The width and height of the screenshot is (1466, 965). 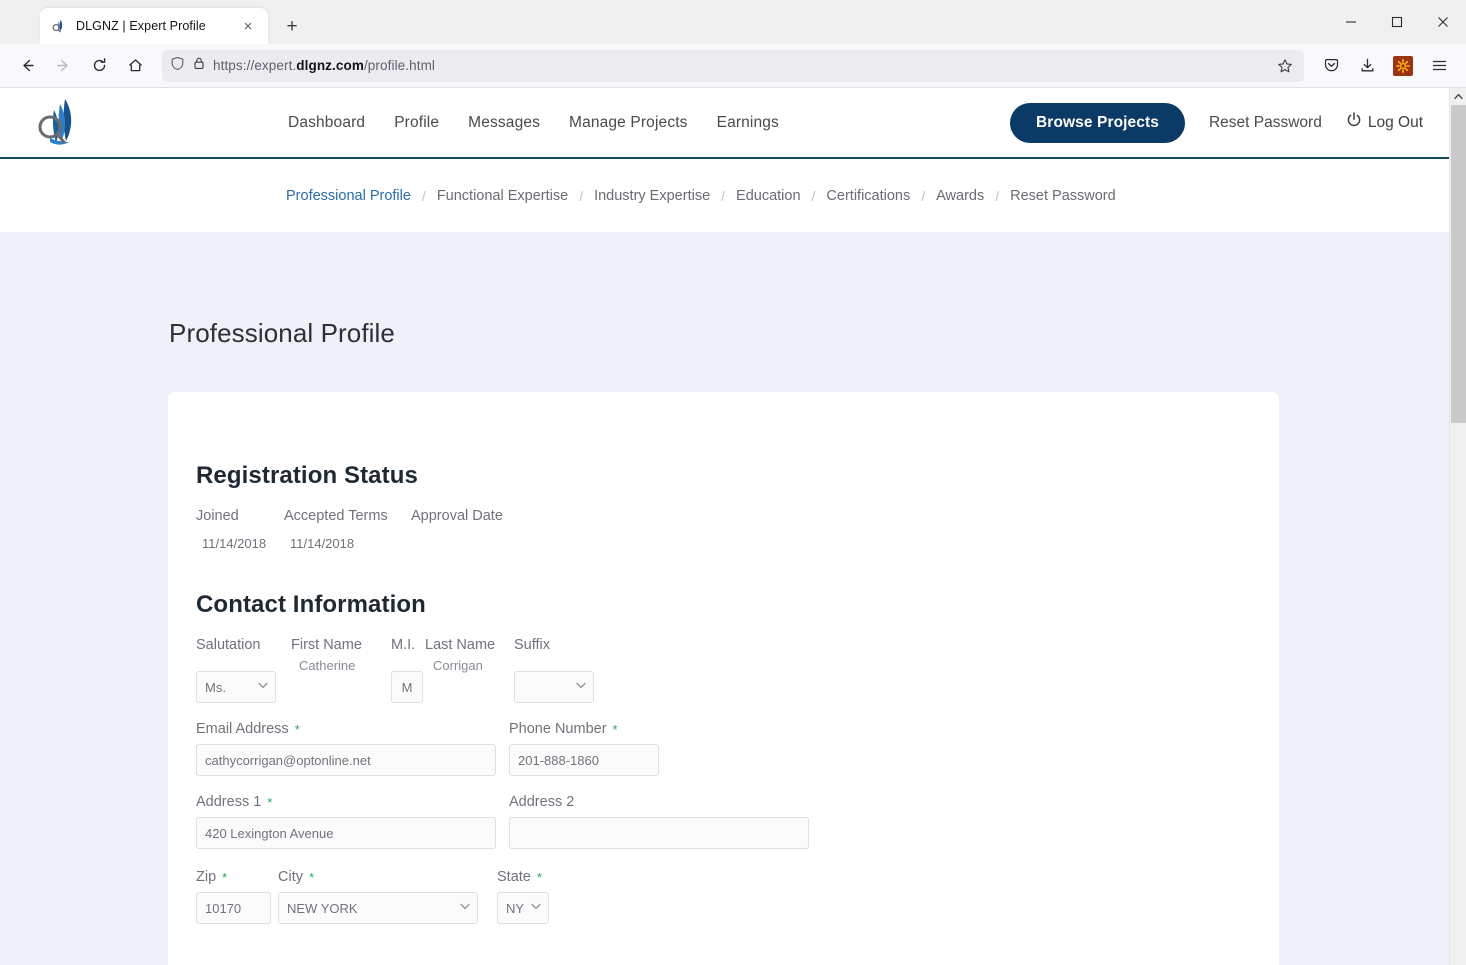 I want to click on subnav-industry-expertise: Industry Expertise, so click(x=652, y=196).